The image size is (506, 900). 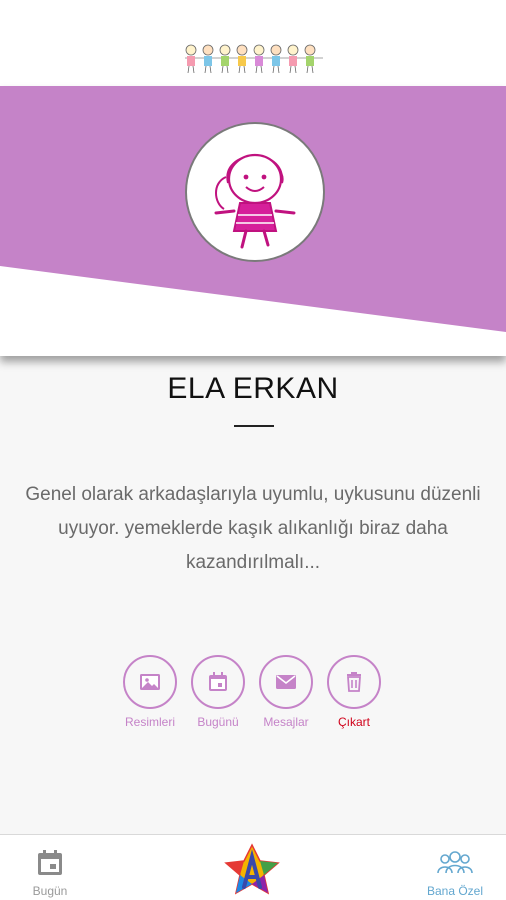 I want to click on tab-today-label: Bugün, so click(x=50, y=891).